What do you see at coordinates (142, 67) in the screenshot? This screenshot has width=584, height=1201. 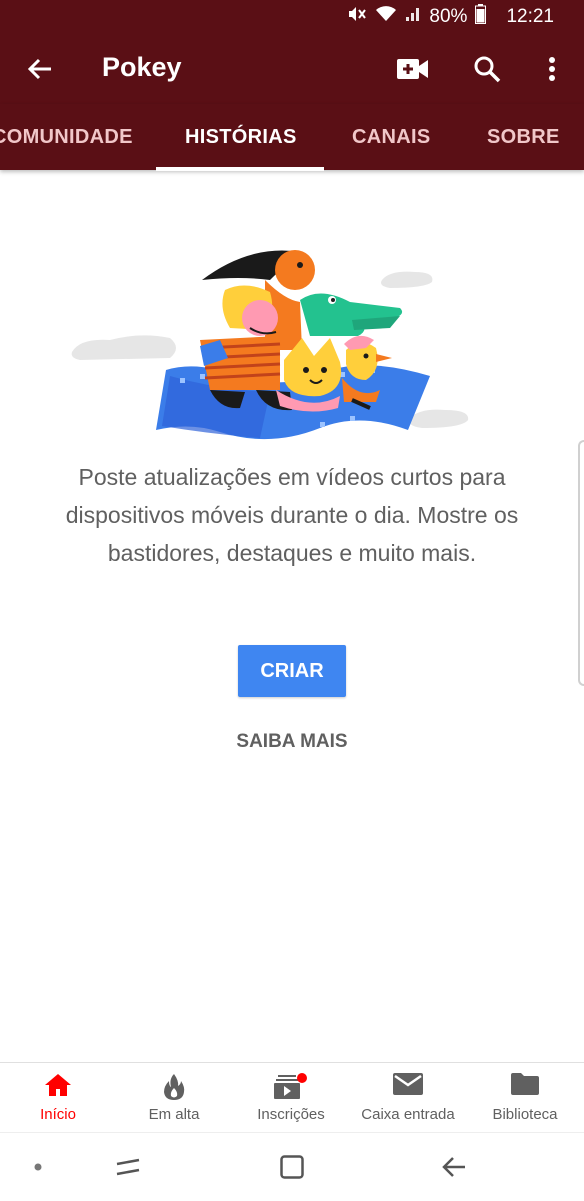 I see `channel-title: Pokey` at bounding box center [142, 67].